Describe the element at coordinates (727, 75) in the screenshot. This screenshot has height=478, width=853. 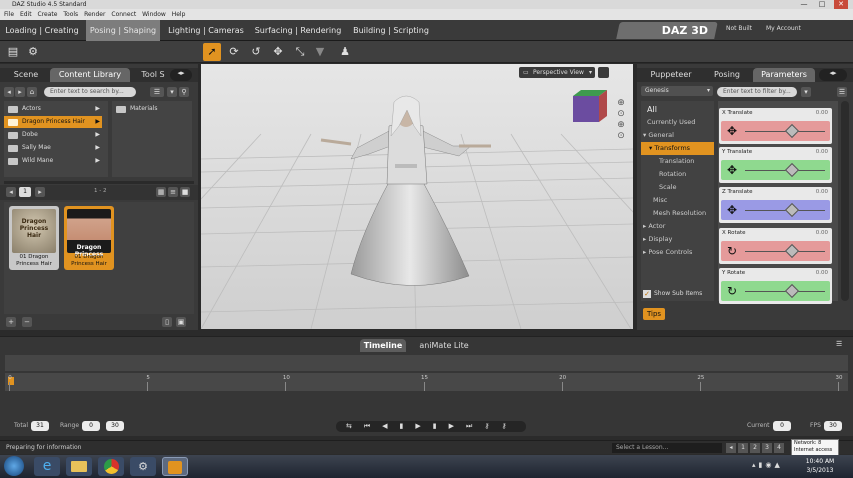
I see `tab-posing: Posing` at that location.